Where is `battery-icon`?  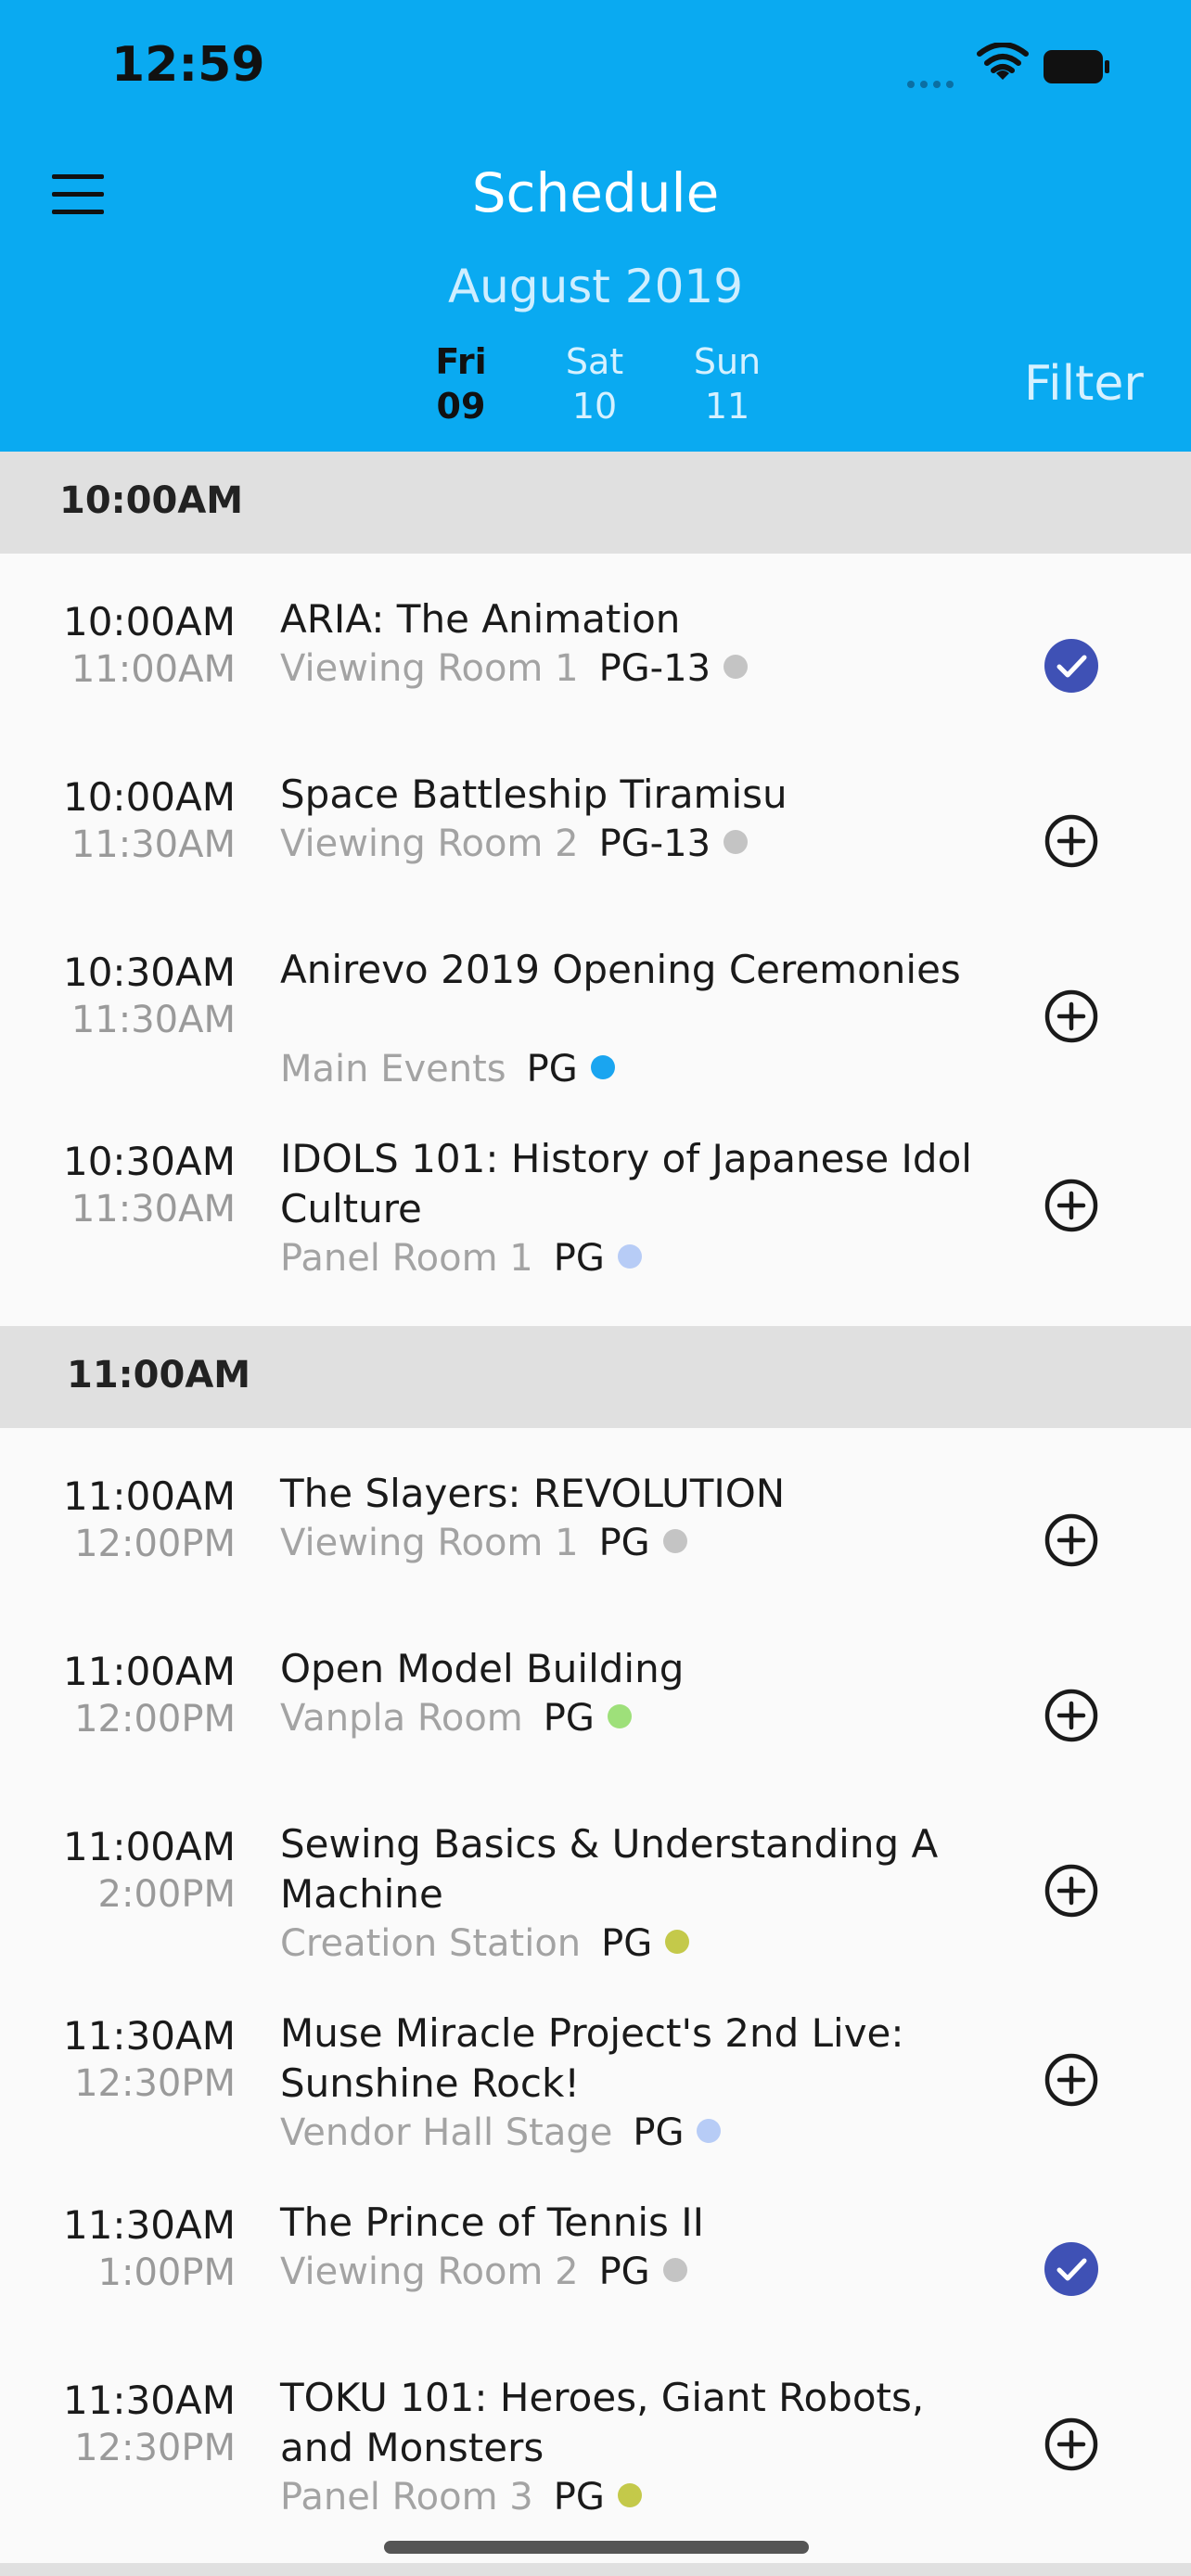 battery-icon is located at coordinates (1076, 66).